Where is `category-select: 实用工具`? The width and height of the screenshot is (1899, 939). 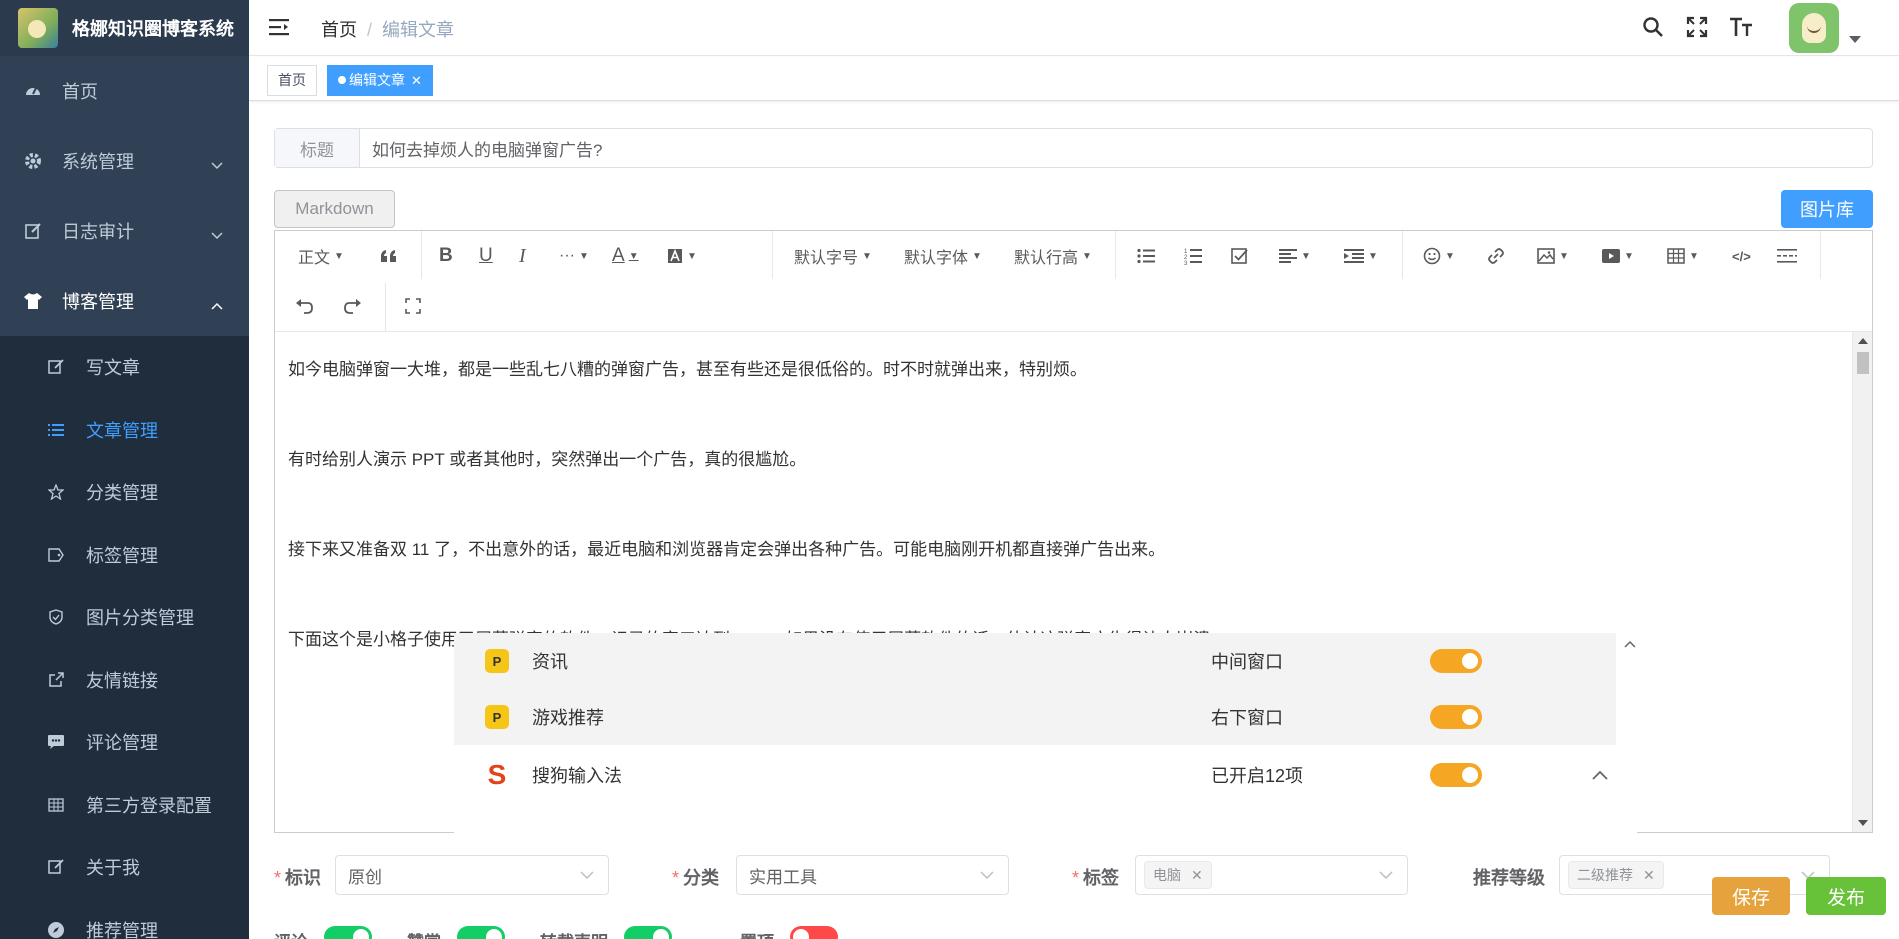
category-select: 实用工具 is located at coordinates (872, 875).